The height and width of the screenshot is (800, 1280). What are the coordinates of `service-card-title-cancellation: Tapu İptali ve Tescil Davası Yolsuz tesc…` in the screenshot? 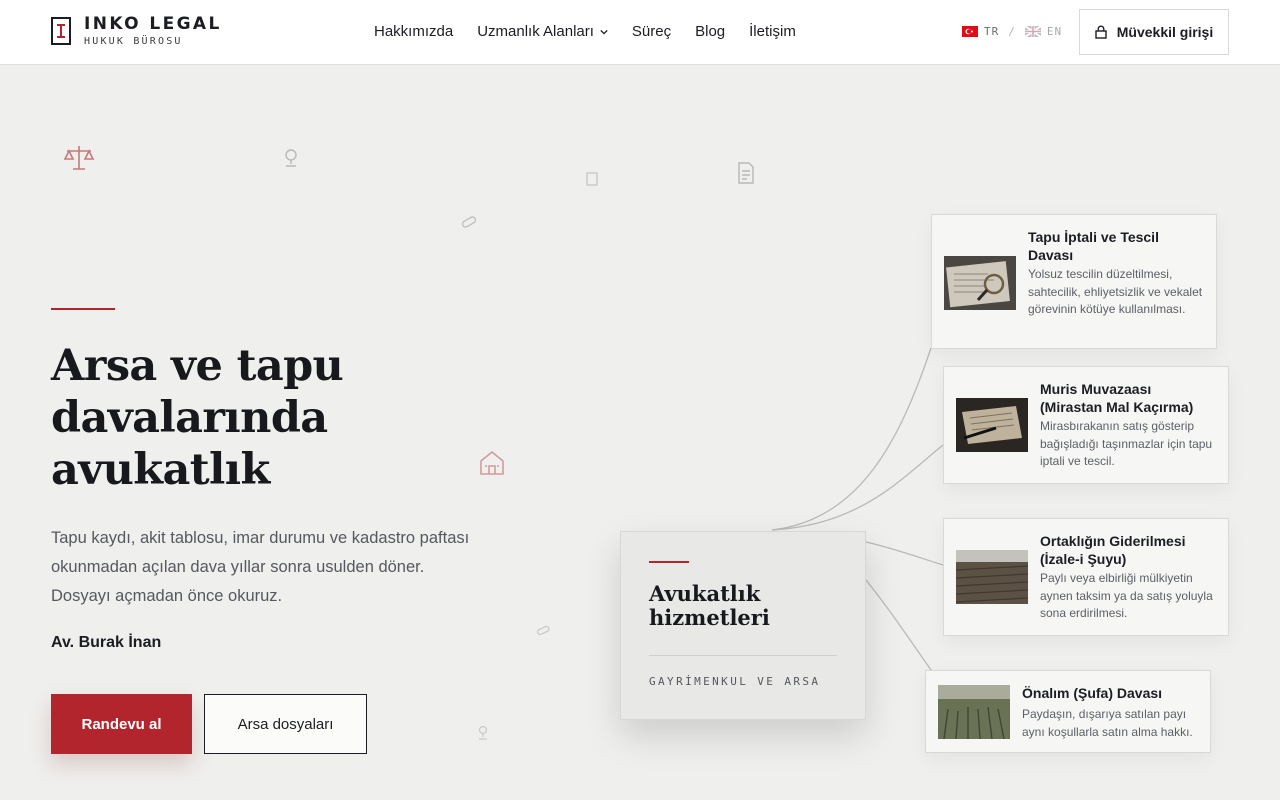 It's located at (1074, 281).